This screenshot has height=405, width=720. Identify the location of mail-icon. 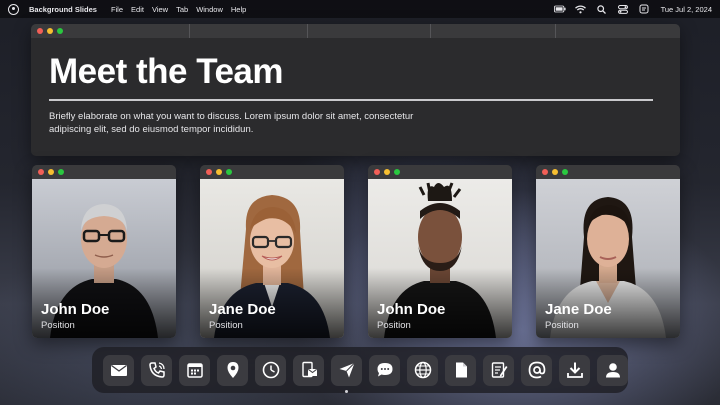
(118, 370).